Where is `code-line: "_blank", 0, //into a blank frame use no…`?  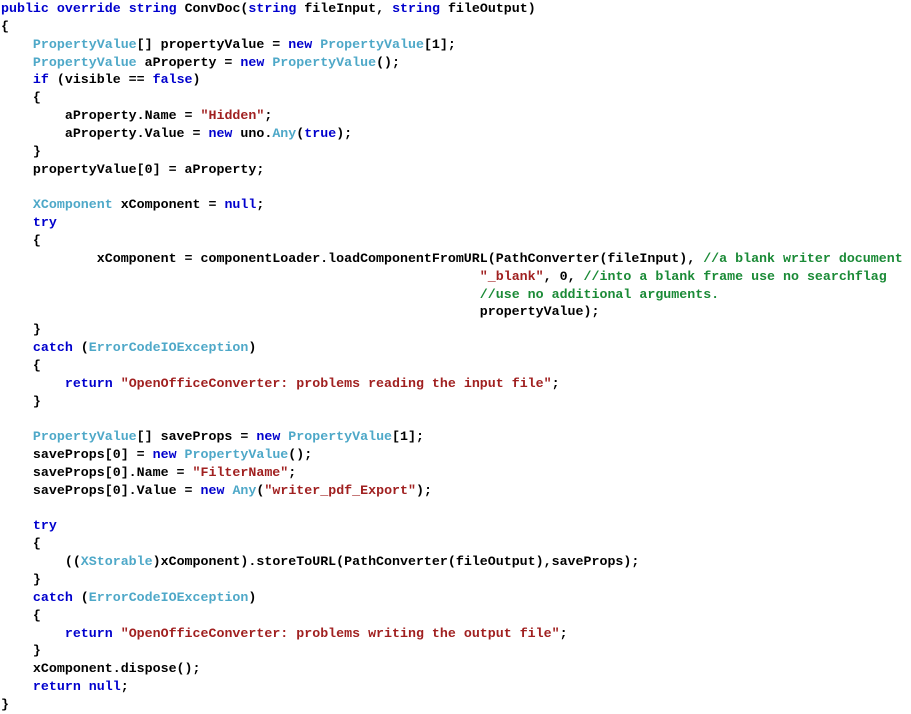 code-line: "_blank", 0, //into a blank frame use no… is located at coordinates (455, 277).